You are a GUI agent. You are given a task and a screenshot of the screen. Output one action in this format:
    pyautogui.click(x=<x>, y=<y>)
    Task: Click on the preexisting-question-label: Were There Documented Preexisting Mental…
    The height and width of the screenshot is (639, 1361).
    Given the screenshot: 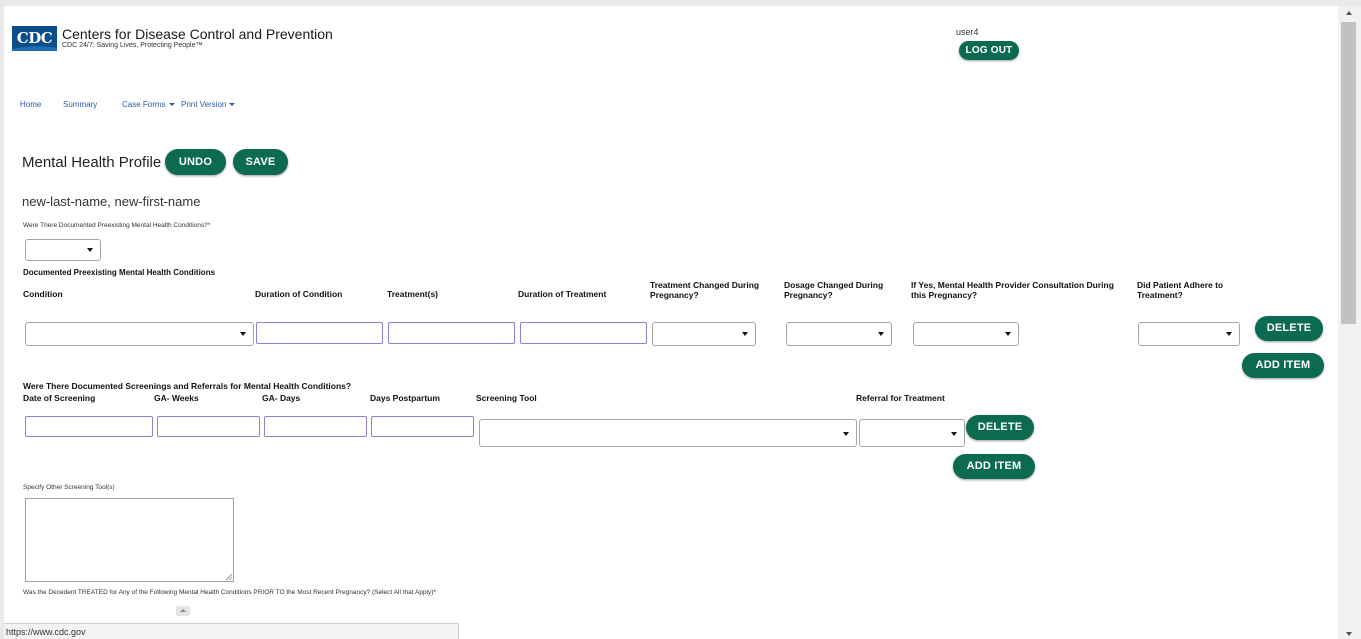 What is the action you would take?
    pyautogui.click(x=117, y=225)
    